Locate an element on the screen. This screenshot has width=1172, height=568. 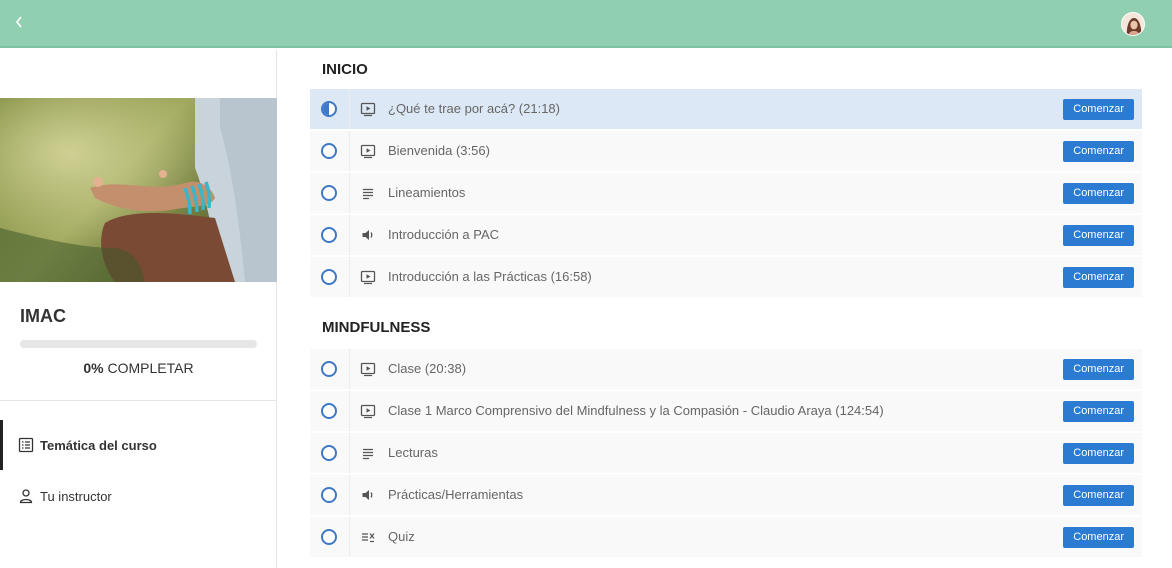
lesson-row: Lineamientos Comenzar is located at coordinates (726, 193).